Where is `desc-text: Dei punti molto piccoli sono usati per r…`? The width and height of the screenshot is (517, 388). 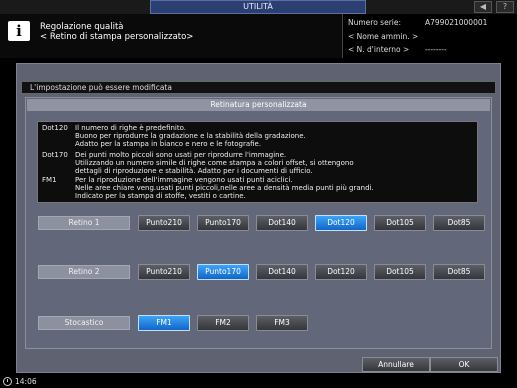
desc-text: Dei punti molto piccoli sono usati per r… is located at coordinates (181, 155).